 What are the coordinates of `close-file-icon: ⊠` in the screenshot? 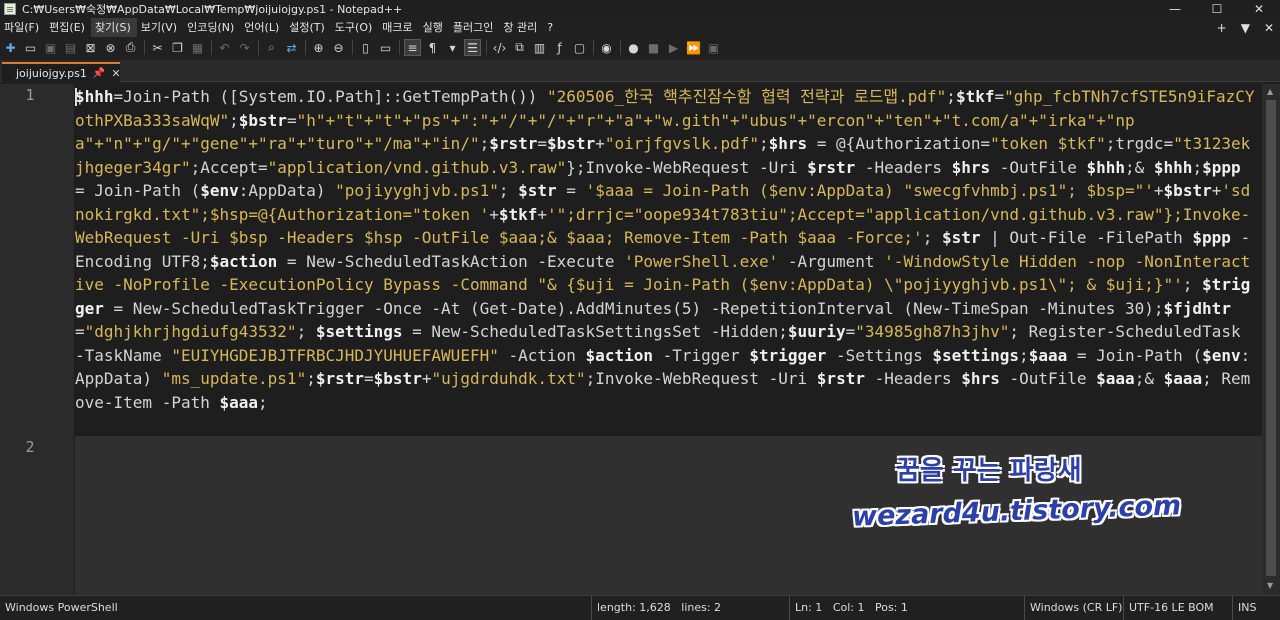 It's located at (90, 47).